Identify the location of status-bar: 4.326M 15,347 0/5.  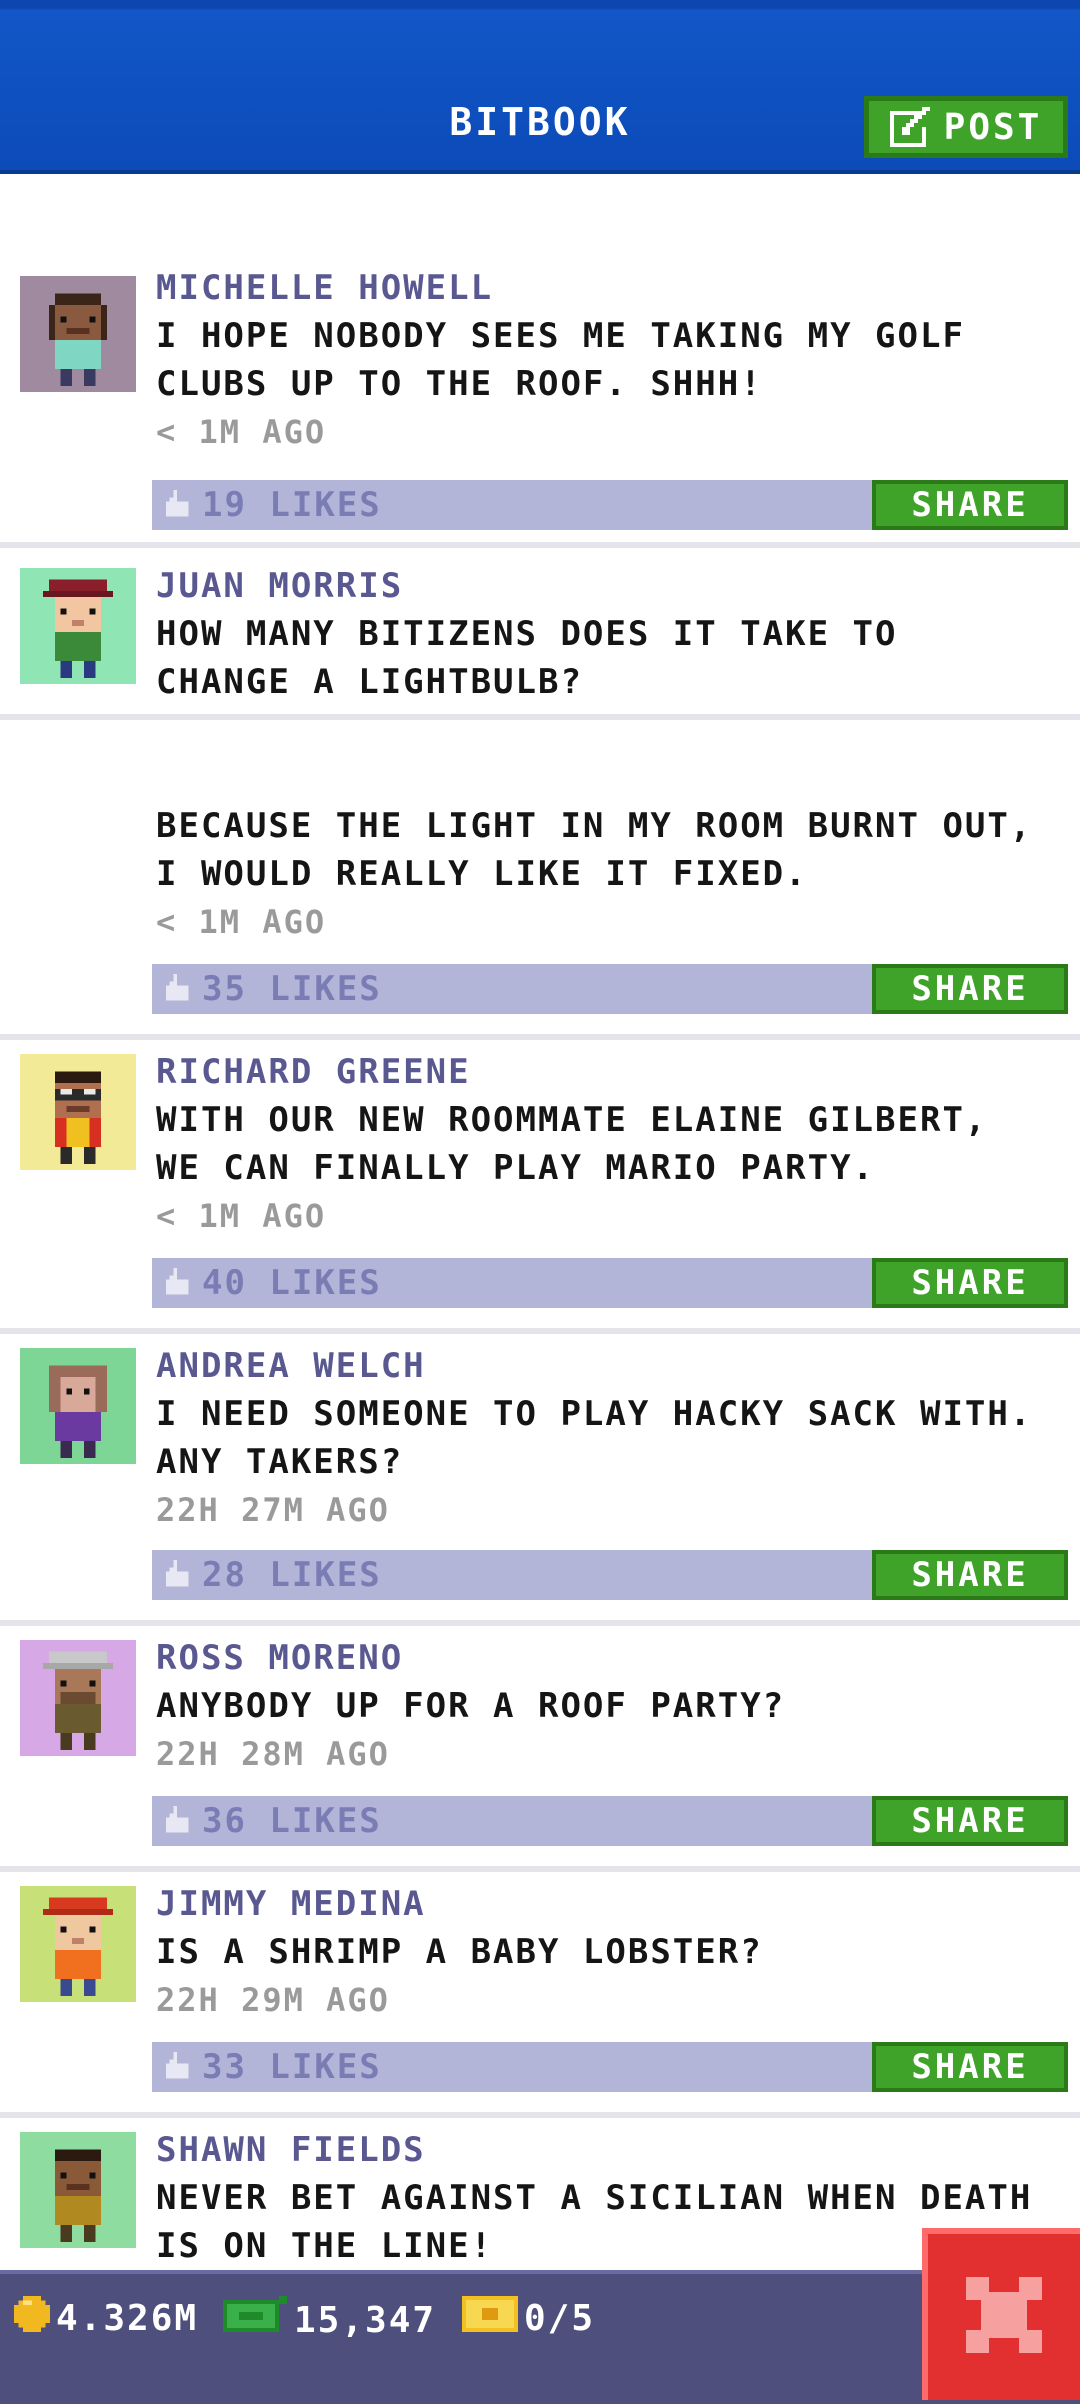
(540, 2337).